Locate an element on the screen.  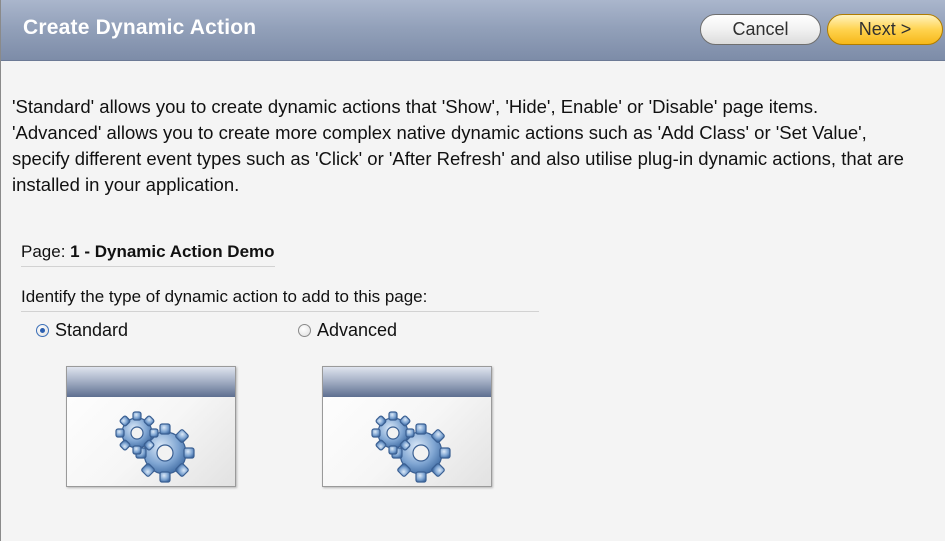
advanced-radio-option: Advanced is located at coordinates (347, 330).